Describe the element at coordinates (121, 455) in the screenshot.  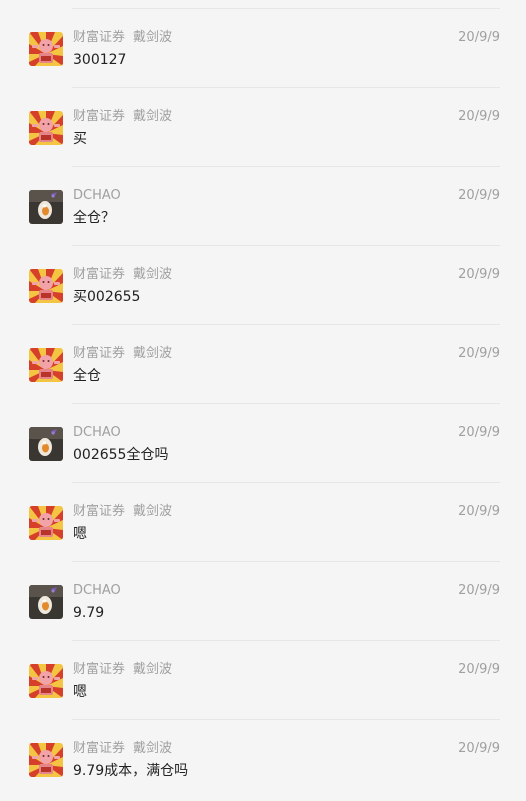
I see `message-text: 002655全仓吗` at that location.